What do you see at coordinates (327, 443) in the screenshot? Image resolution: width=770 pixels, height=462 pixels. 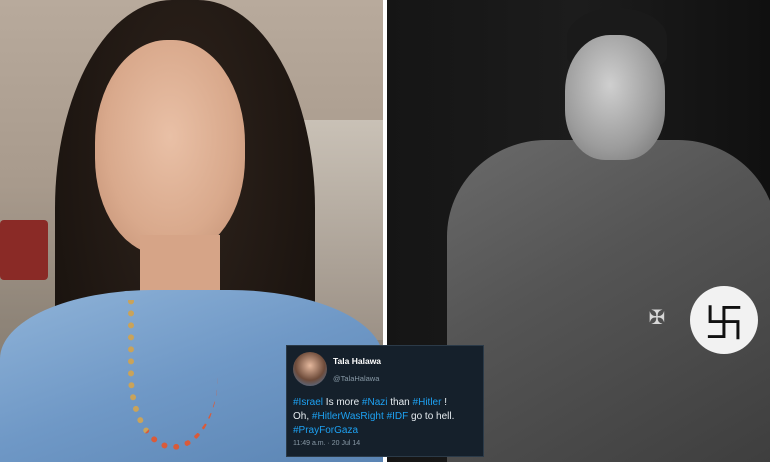 I see `tweet-timestamp: 11:49 a.m. · 20 Jul 14` at bounding box center [327, 443].